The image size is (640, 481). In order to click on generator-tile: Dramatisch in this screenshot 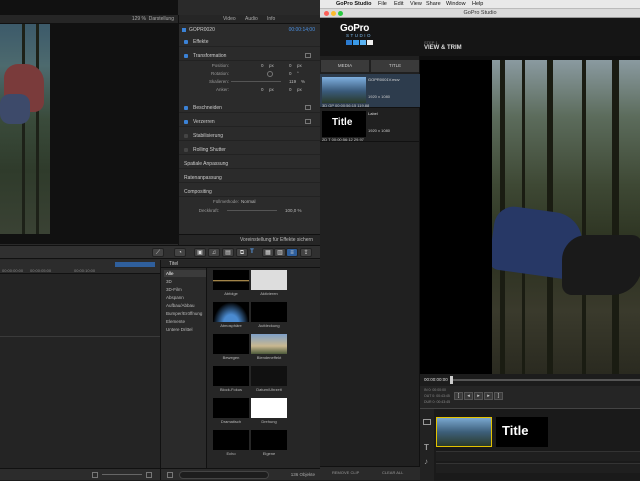, I will do `click(231, 412)`.